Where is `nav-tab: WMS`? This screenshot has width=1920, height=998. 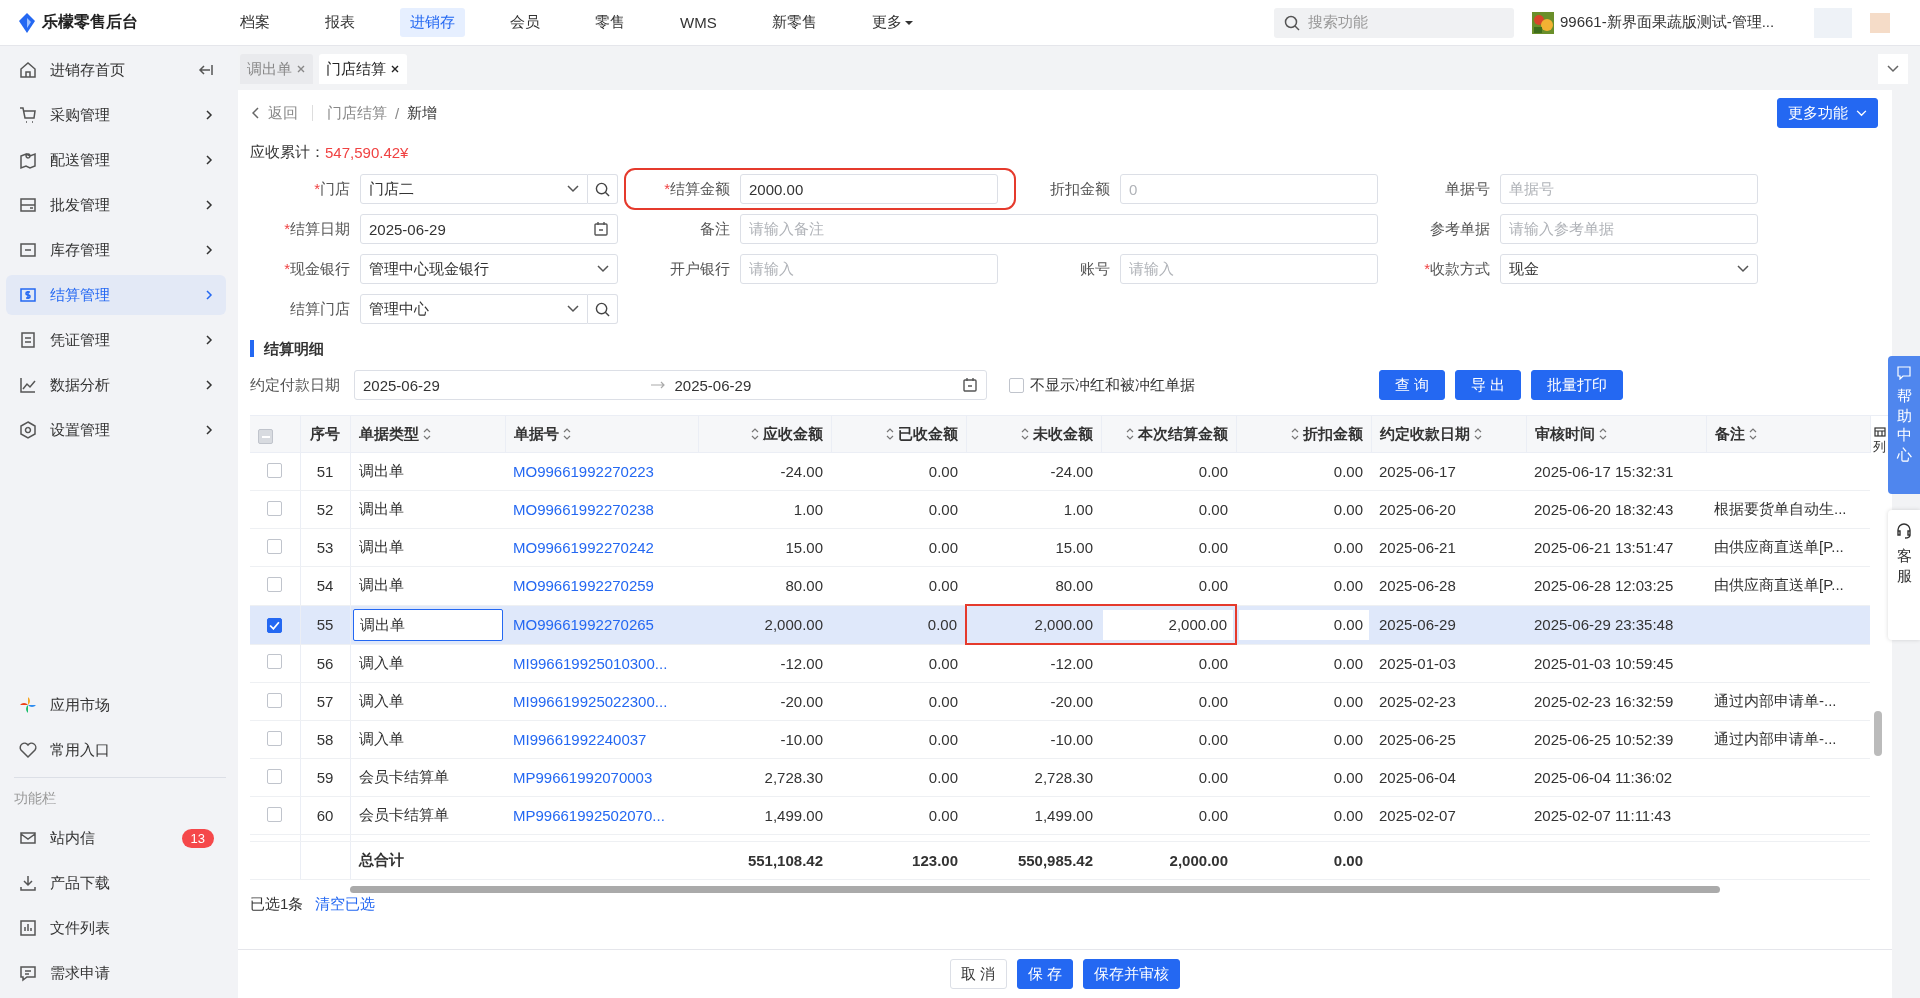 nav-tab: WMS is located at coordinates (698, 22).